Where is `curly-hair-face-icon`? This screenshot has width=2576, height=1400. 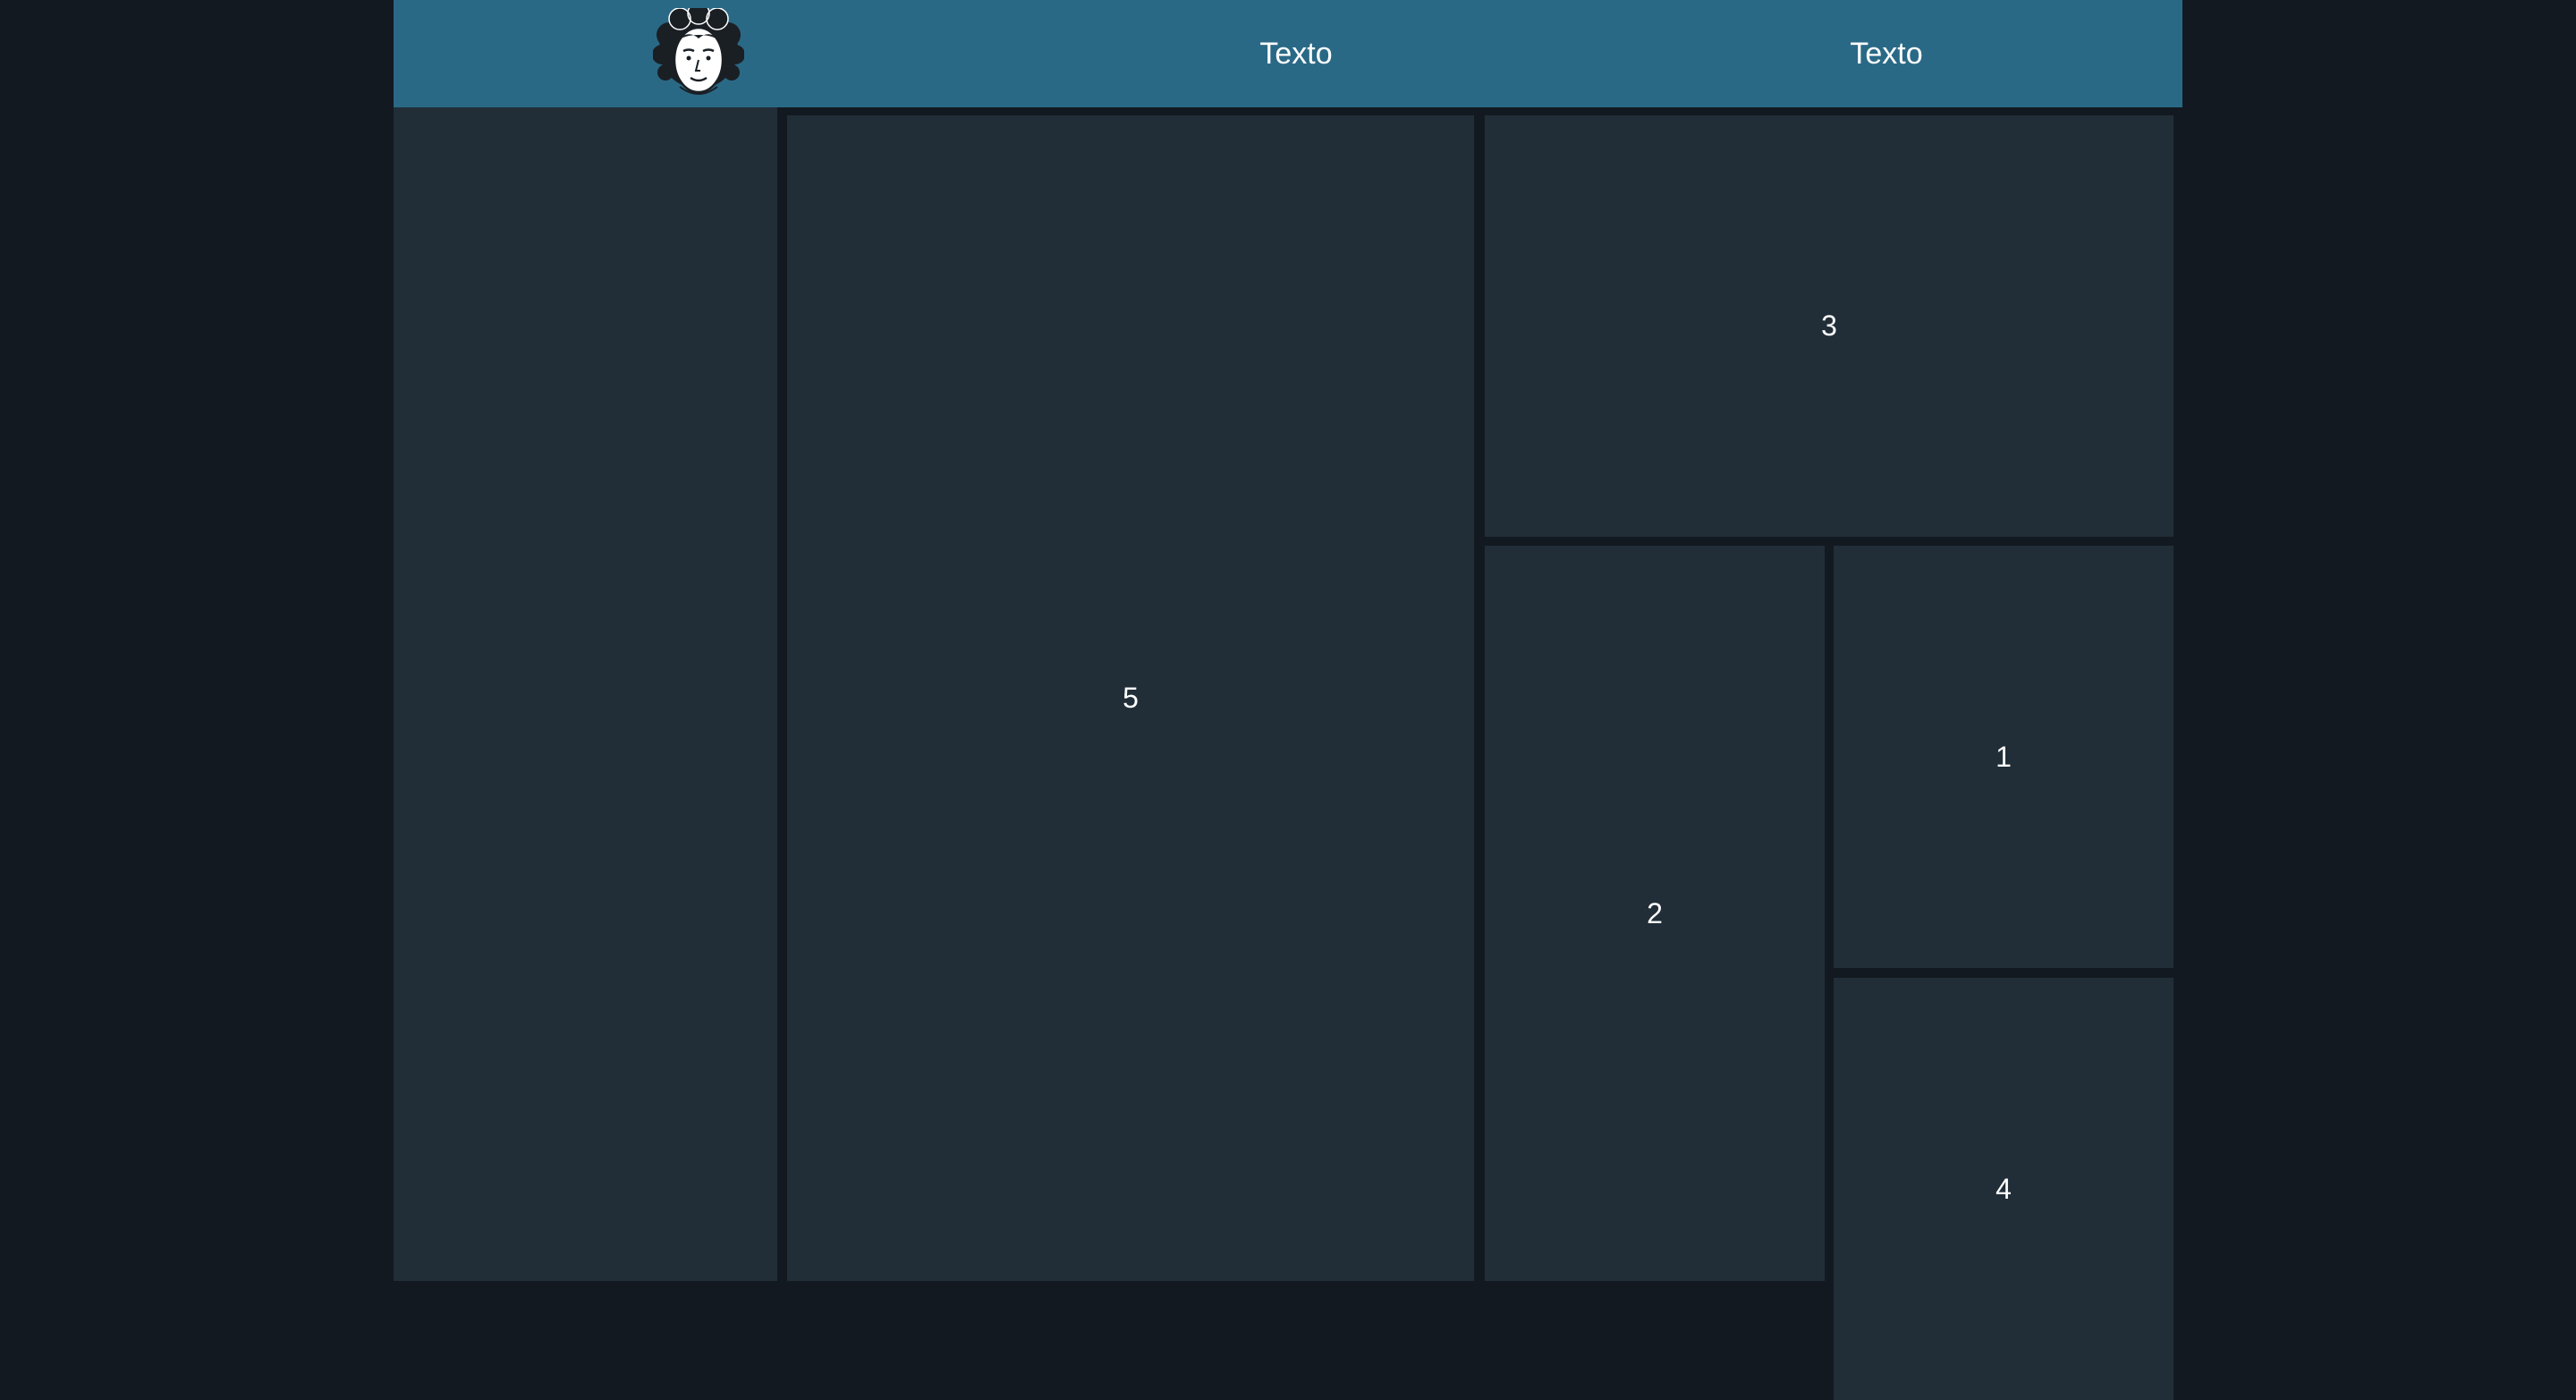 curly-hair-face-icon is located at coordinates (698, 48).